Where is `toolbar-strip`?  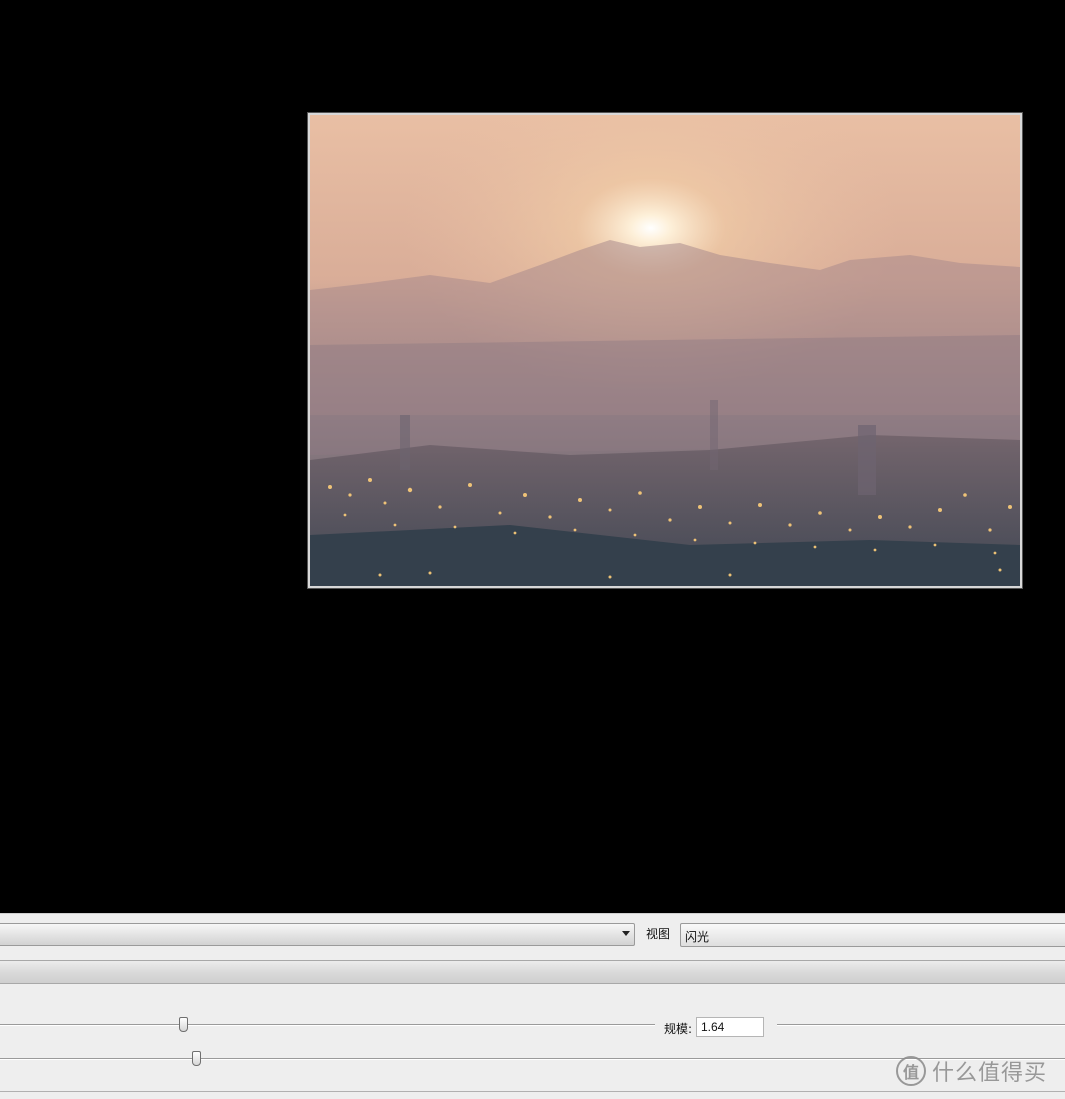
toolbar-strip is located at coordinates (532, 972).